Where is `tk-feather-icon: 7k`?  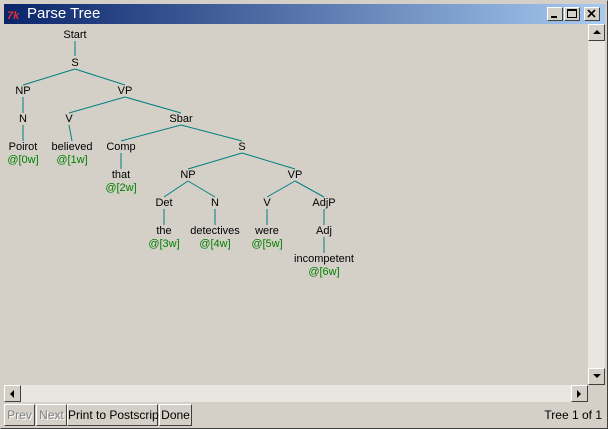 tk-feather-icon: 7k is located at coordinates (13, 16).